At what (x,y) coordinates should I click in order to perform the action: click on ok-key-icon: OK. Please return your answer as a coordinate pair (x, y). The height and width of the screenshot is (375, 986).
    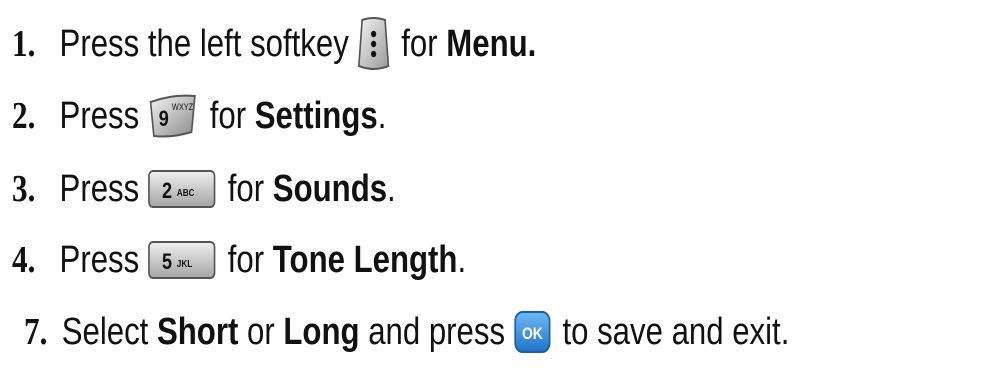
    Looking at the image, I should click on (532, 332).